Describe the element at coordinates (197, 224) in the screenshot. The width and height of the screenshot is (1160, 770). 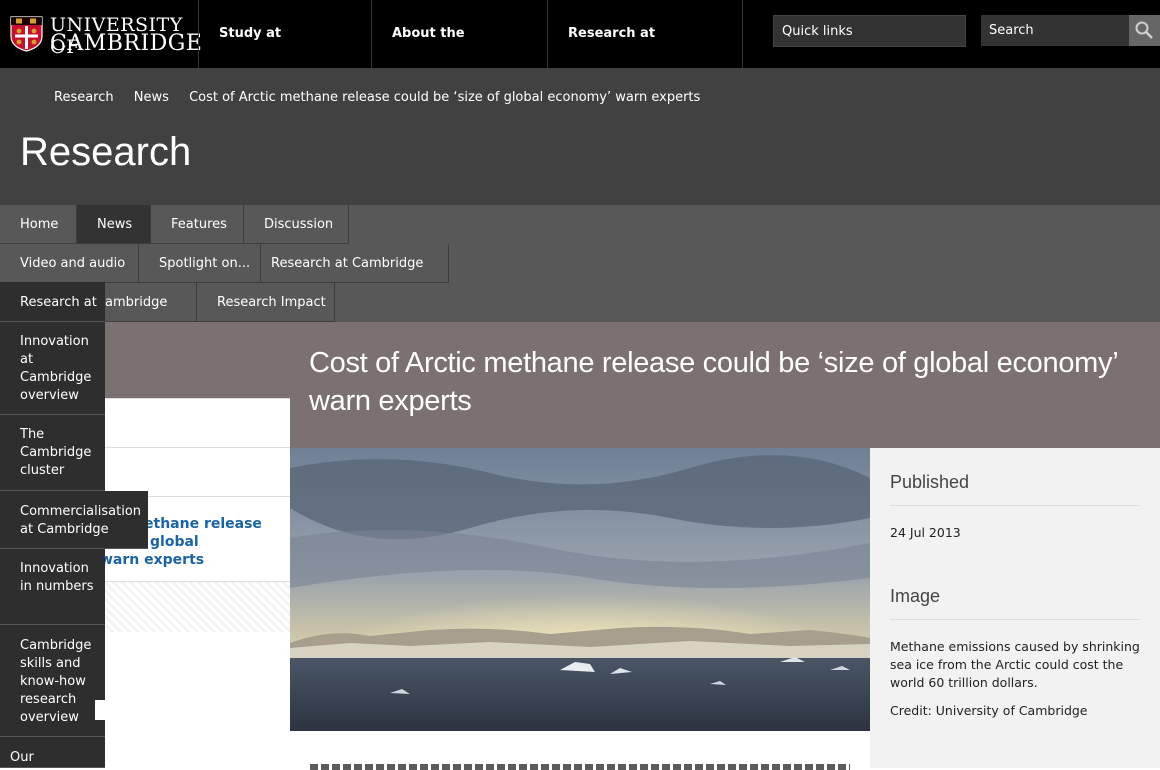
I see `tab-features: Features` at that location.